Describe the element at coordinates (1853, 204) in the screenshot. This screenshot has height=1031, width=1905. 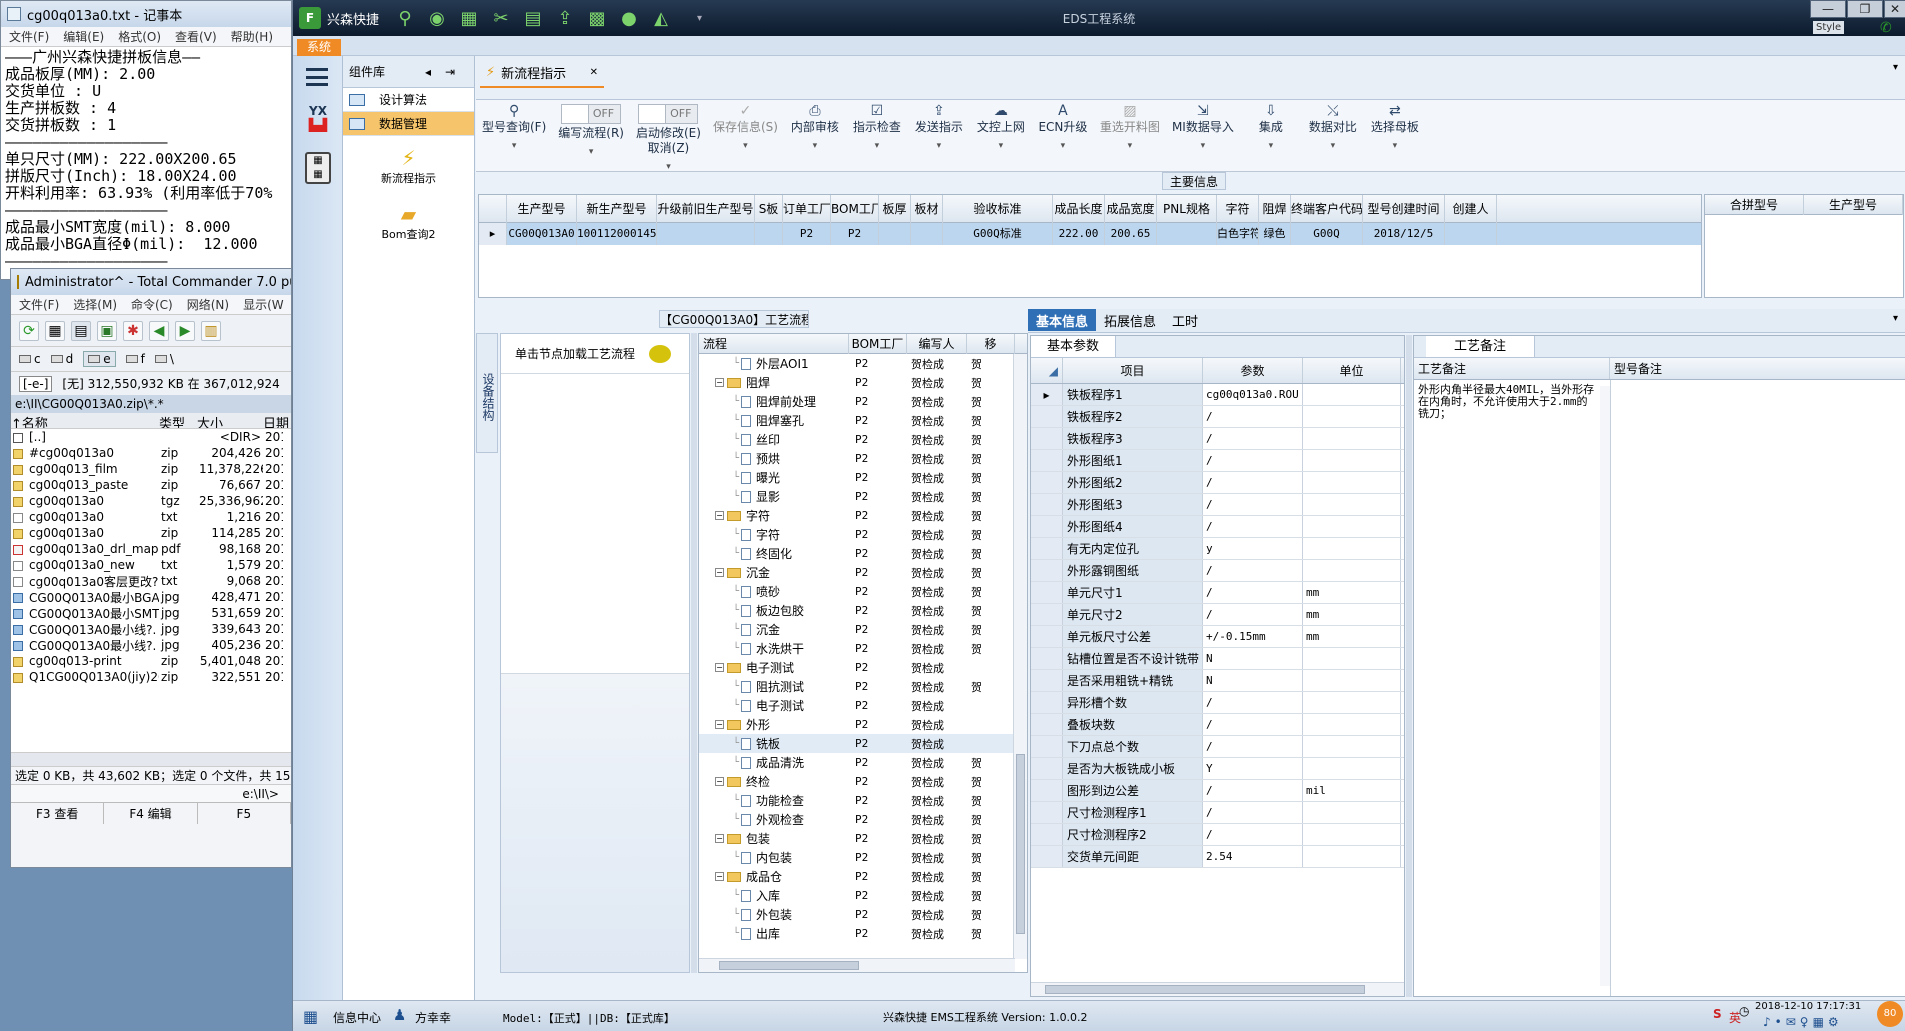
I see `merge-col-header: 生产型号` at that location.